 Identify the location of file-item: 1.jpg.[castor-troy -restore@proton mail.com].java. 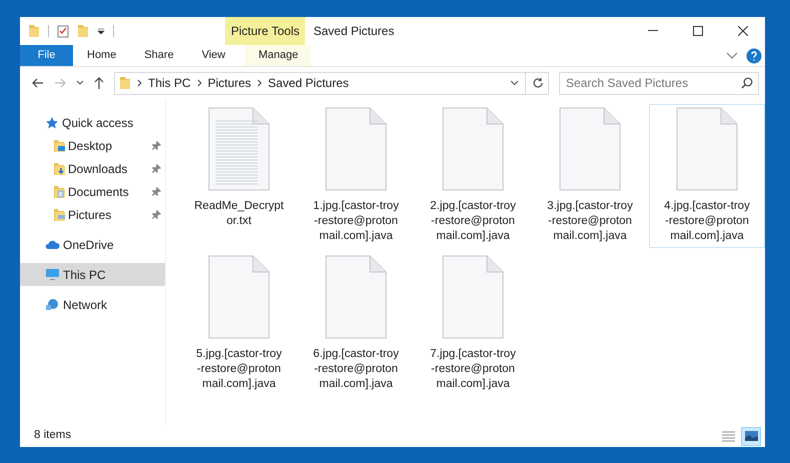
(356, 176).